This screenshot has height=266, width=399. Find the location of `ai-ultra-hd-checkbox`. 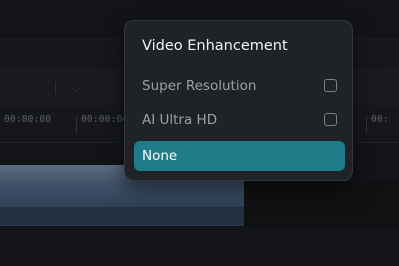

ai-ultra-hd-checkbox is located at coordinates (330, 119).